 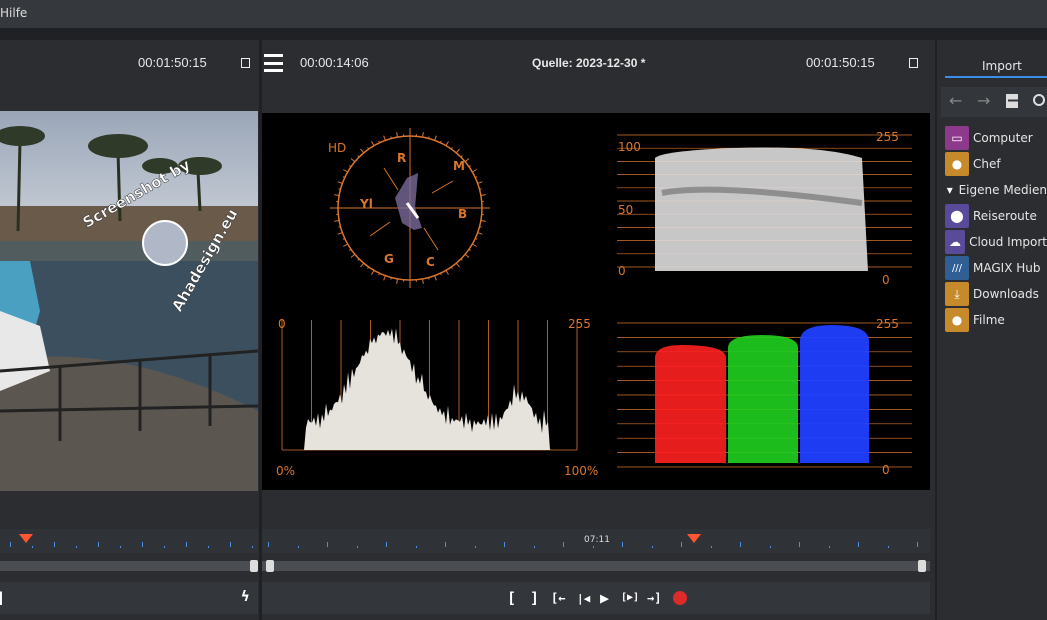 What do you see at coordinates (597, 540) in the screenshot?
I see `ruler-time-label: 07:11` at bounding box center [597, 540].